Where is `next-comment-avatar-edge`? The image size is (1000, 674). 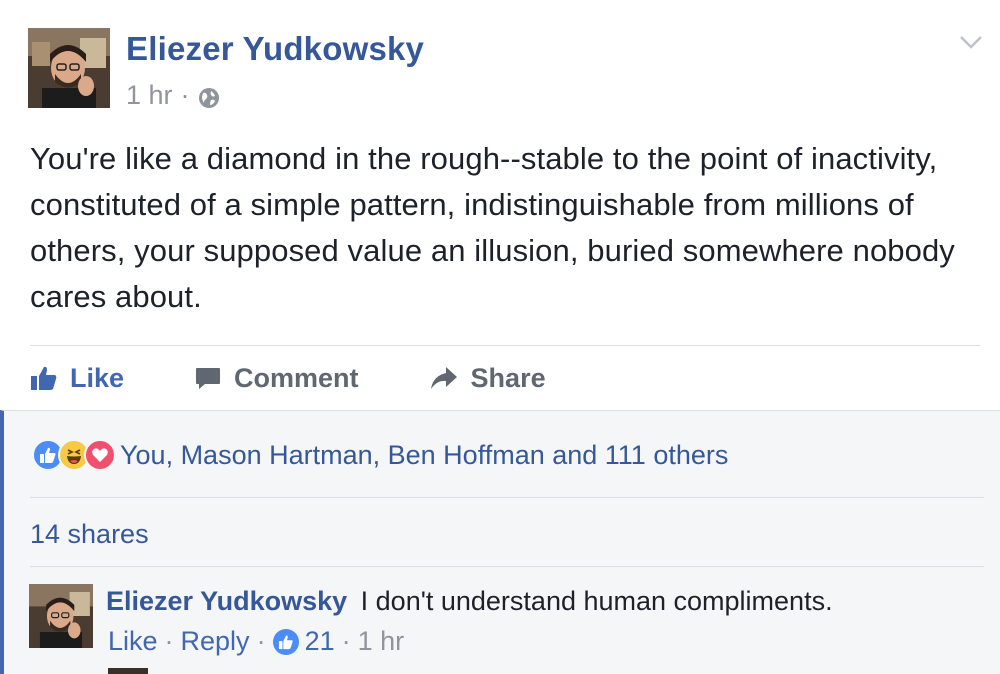 next-comment-avatar-edge is located at coordinates (128, 671).